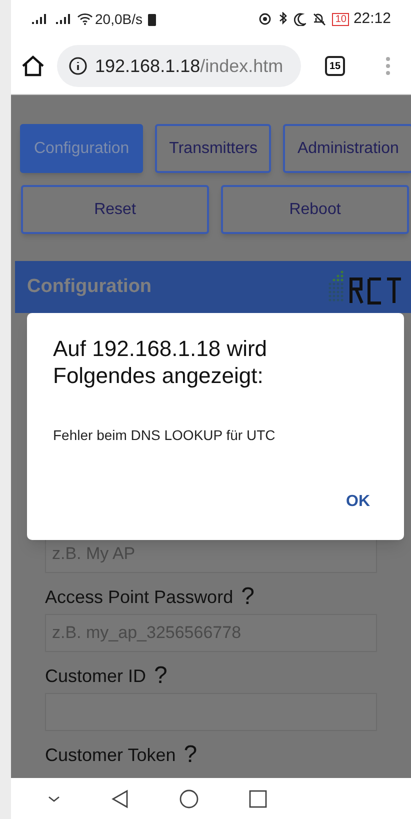 The image size is (411, 819). What do you see at coordinates (189, 798) in the screenshot?
I see `home-circle-icon` at bounding box center [189, 798].